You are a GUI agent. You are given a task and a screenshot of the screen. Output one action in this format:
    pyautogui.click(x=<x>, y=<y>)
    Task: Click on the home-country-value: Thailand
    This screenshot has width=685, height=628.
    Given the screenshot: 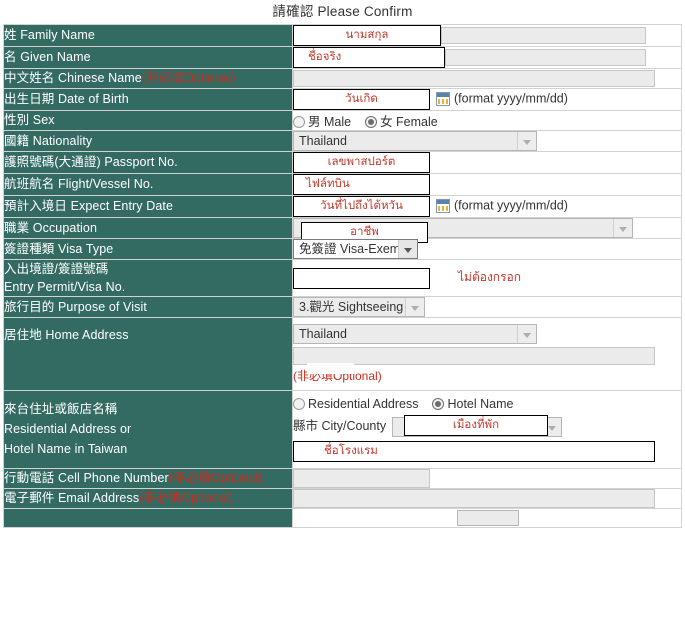 What is the action you would take?
    pyautogui.click(x=323, y=334)
    